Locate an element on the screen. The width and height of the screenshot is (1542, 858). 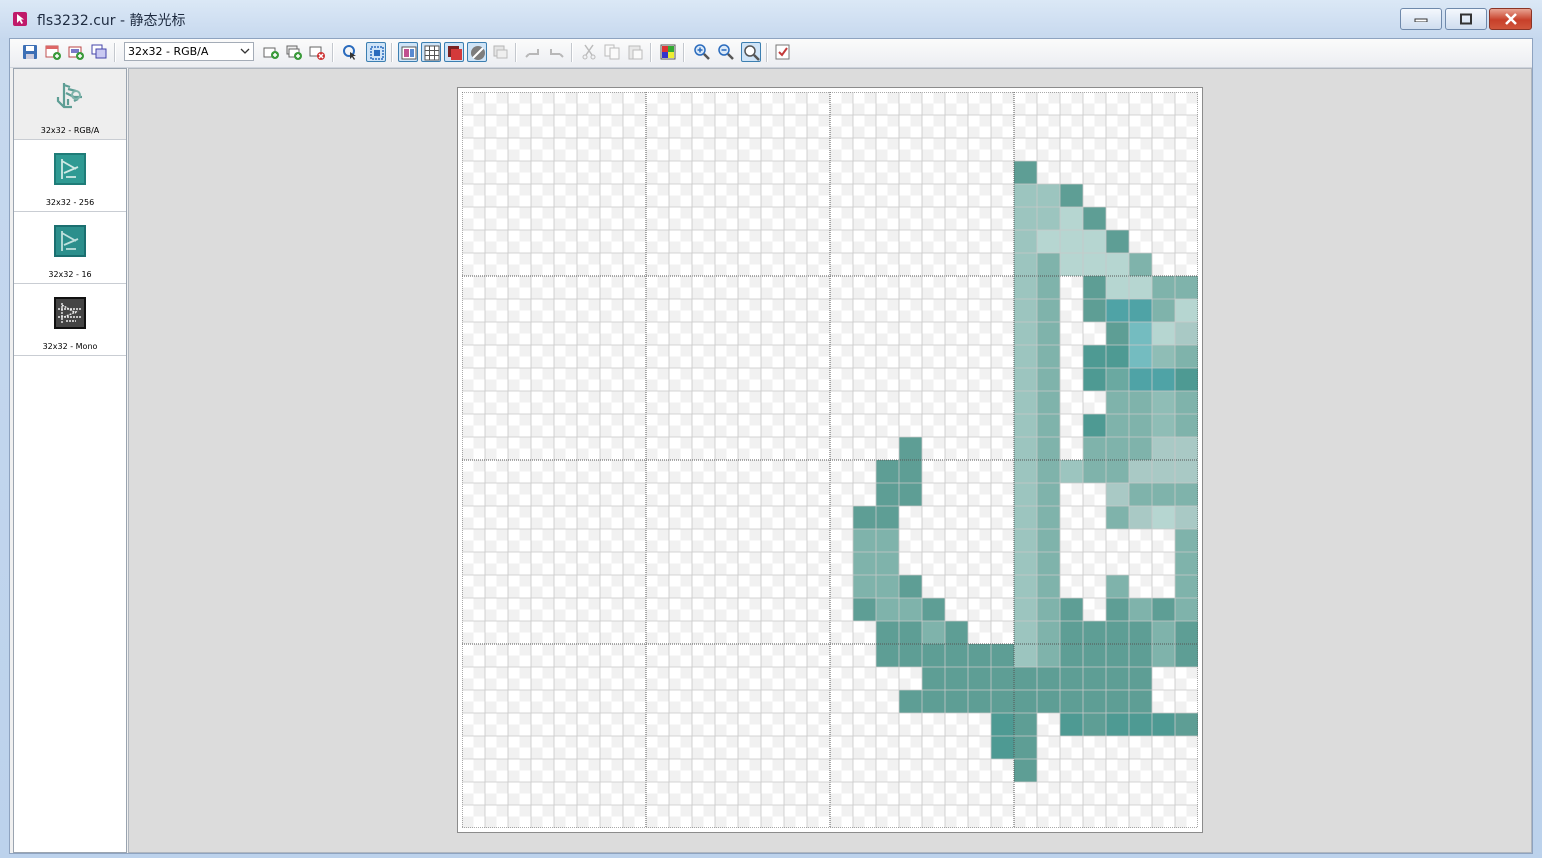
redo-button is located at coordinates (556, 52).